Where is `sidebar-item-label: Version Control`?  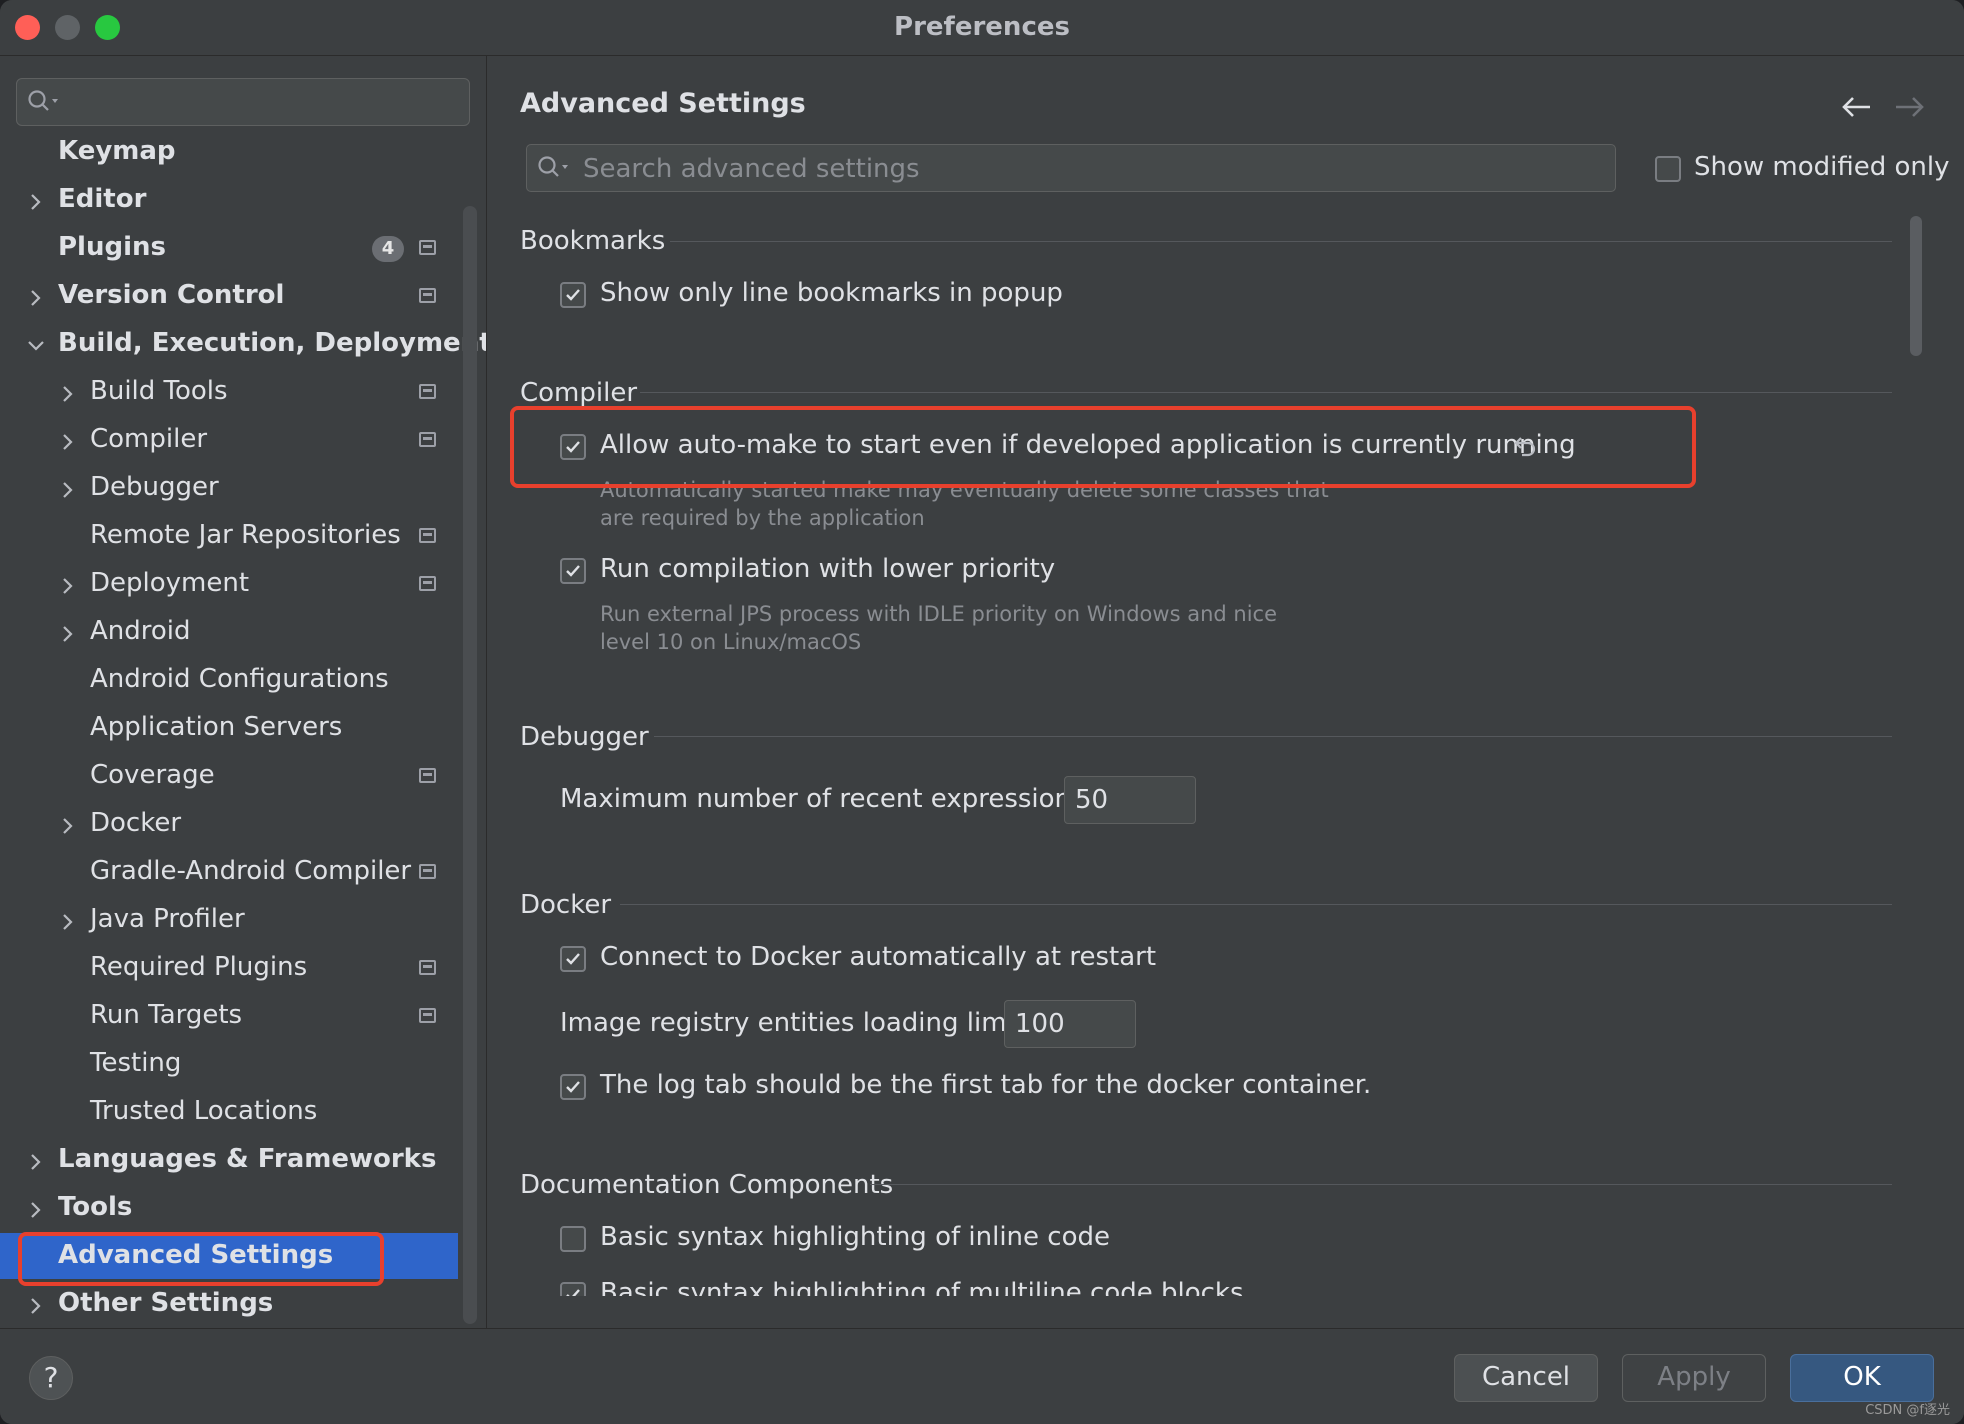
sidebar-item-label: Version Control is located at coordinates (171, 295).